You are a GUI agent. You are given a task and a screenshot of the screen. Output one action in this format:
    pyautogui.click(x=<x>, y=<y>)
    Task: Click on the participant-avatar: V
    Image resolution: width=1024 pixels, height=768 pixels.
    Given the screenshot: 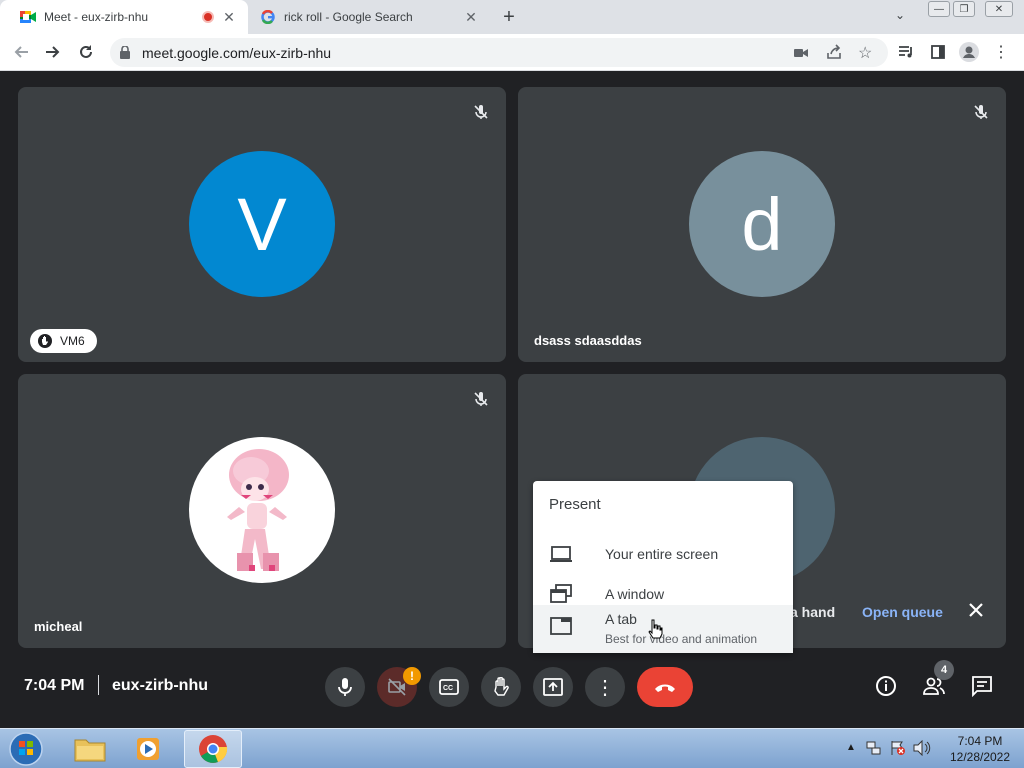 What is the action you would take?
    pyautogui.click(x=262, y=224)
    